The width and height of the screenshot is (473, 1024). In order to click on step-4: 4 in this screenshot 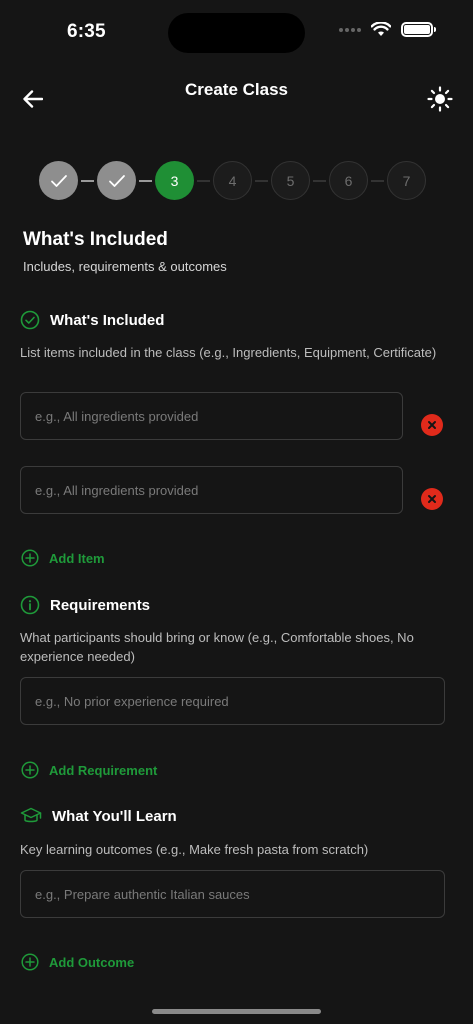, I will do `click(232, 180)`.